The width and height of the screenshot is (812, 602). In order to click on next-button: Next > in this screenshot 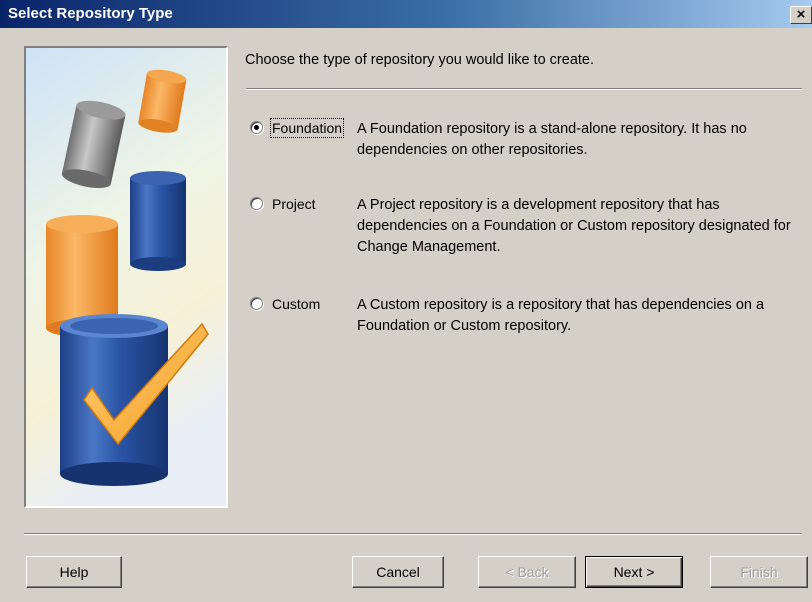, I will do `click(634, 572)`.